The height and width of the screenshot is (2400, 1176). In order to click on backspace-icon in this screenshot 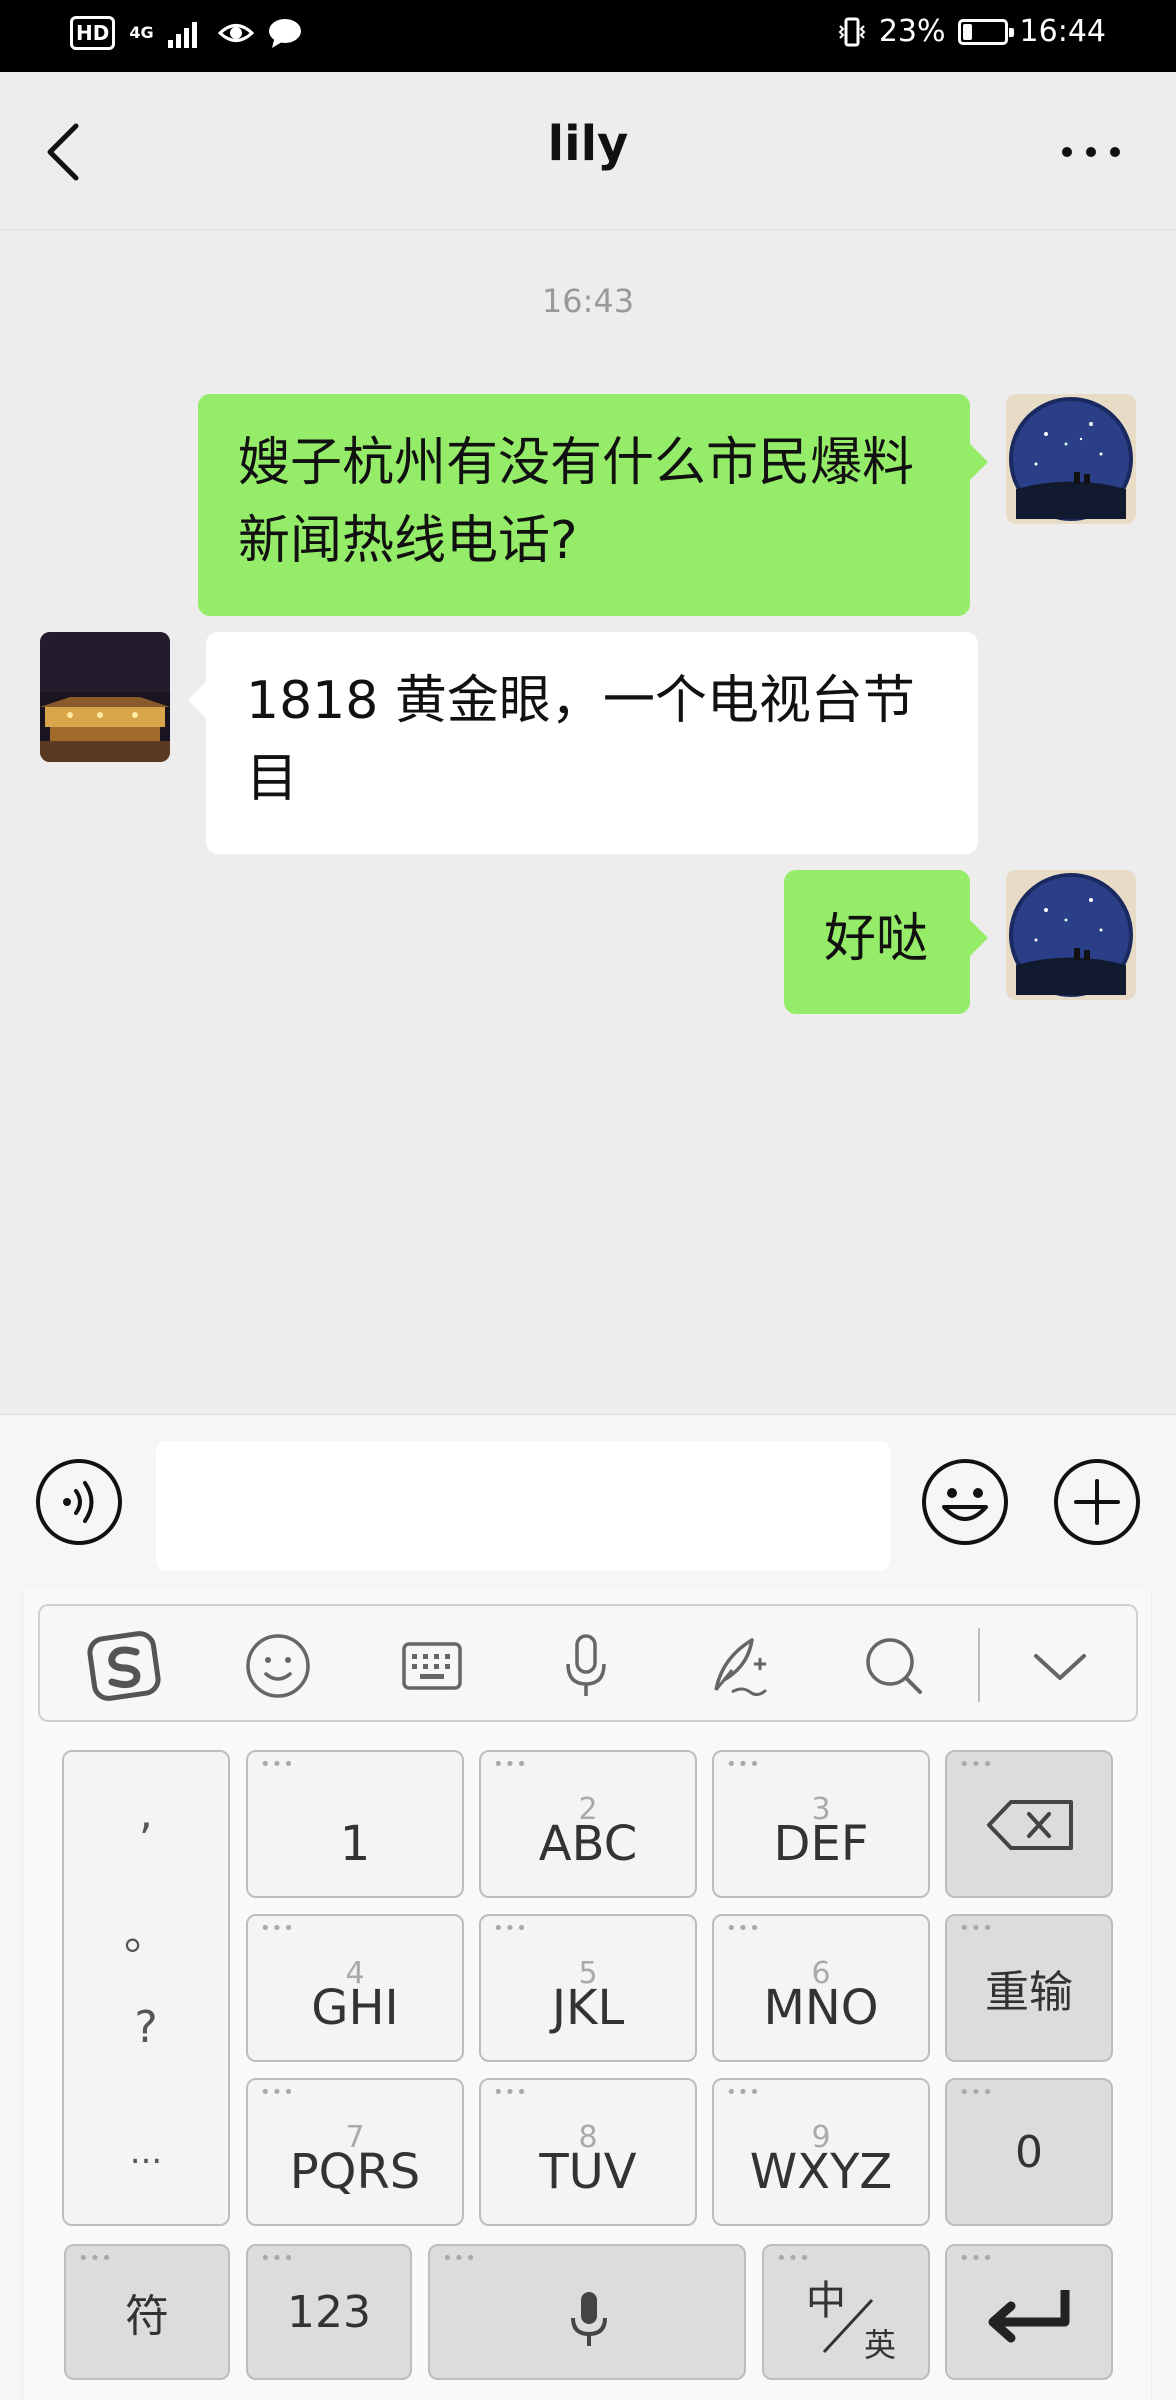, I will do `click(1030, 1825)`.